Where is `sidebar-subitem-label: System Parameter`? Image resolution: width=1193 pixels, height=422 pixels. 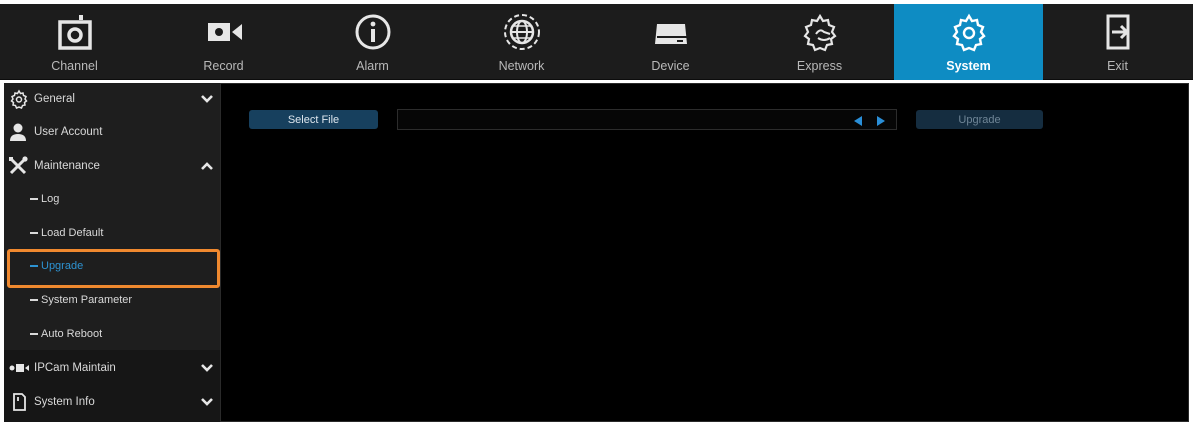 sidebar-subitem-label: System Parameter is located at coordinates (87, 300).